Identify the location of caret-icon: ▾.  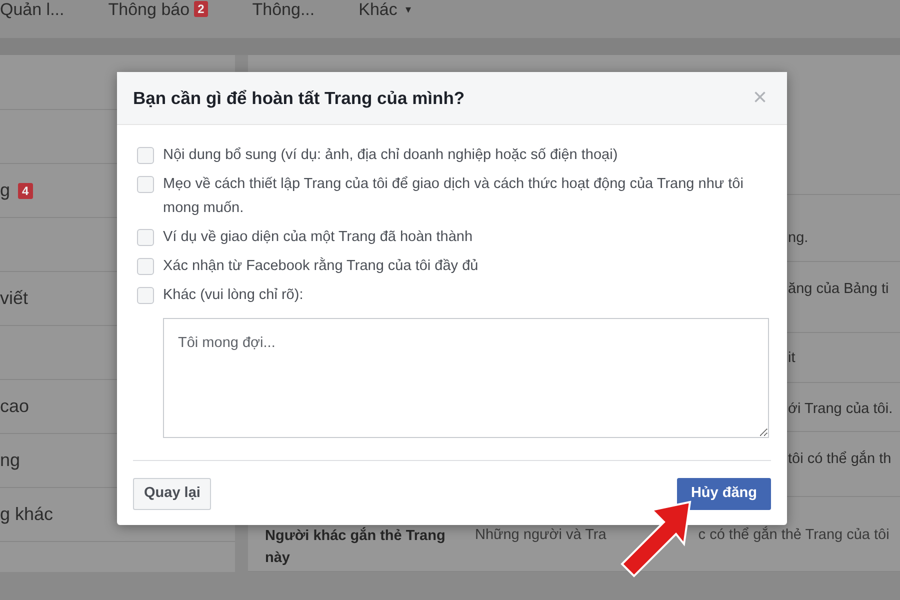
(408, 10).